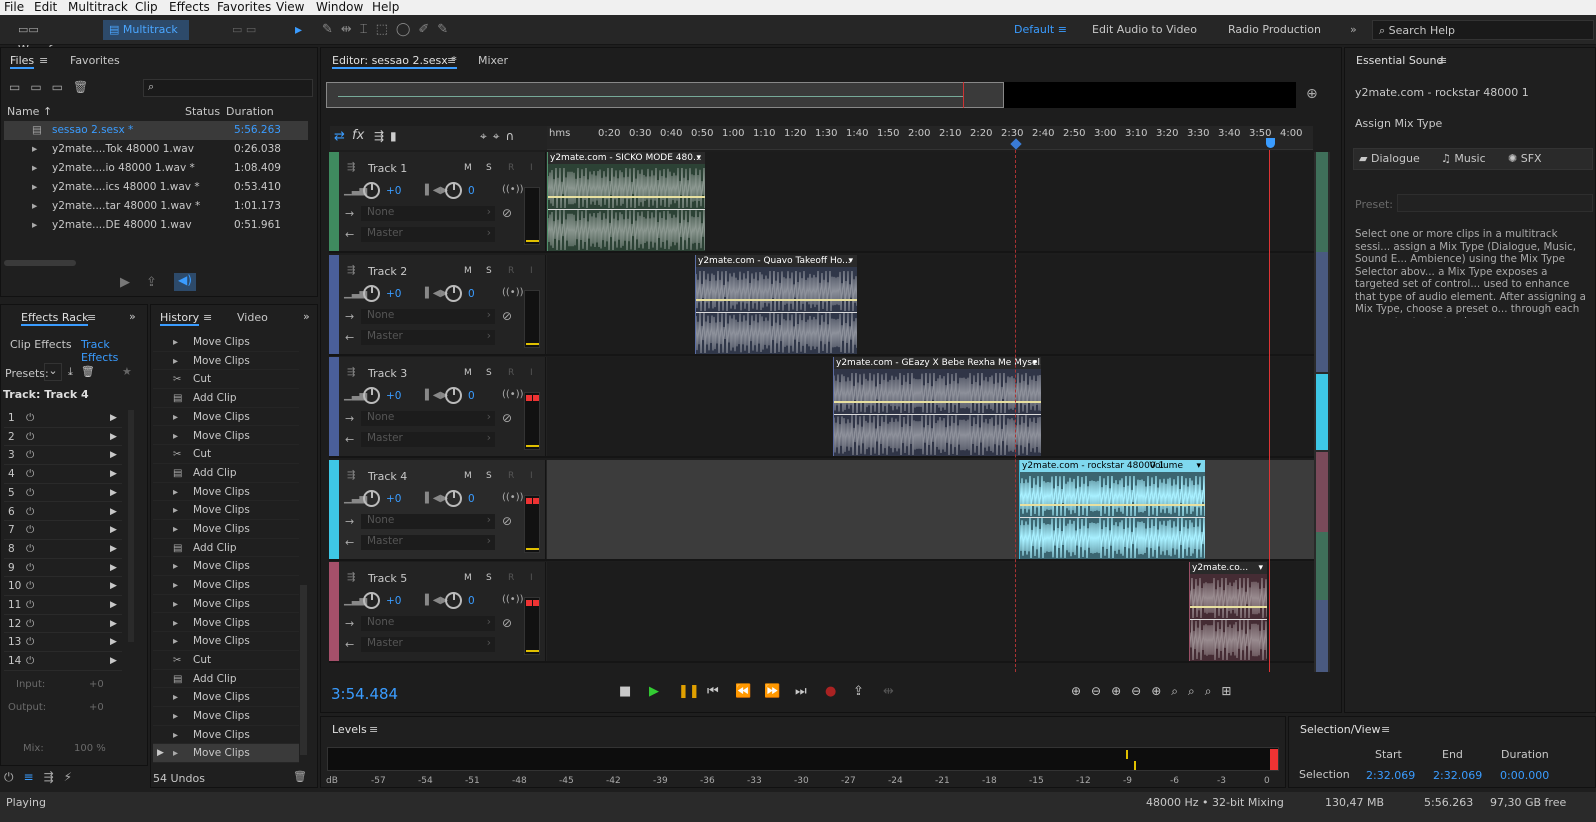 This screenshot has width=1596, height=822. What do you see at coordinates (228, 88) in the screenshot?
I see `files-search-input: ⌕` at bounding box center [228, 88].